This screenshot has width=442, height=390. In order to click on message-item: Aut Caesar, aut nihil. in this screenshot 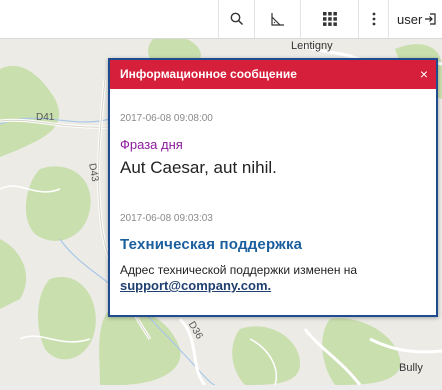, I will do `click(273, 168)`.